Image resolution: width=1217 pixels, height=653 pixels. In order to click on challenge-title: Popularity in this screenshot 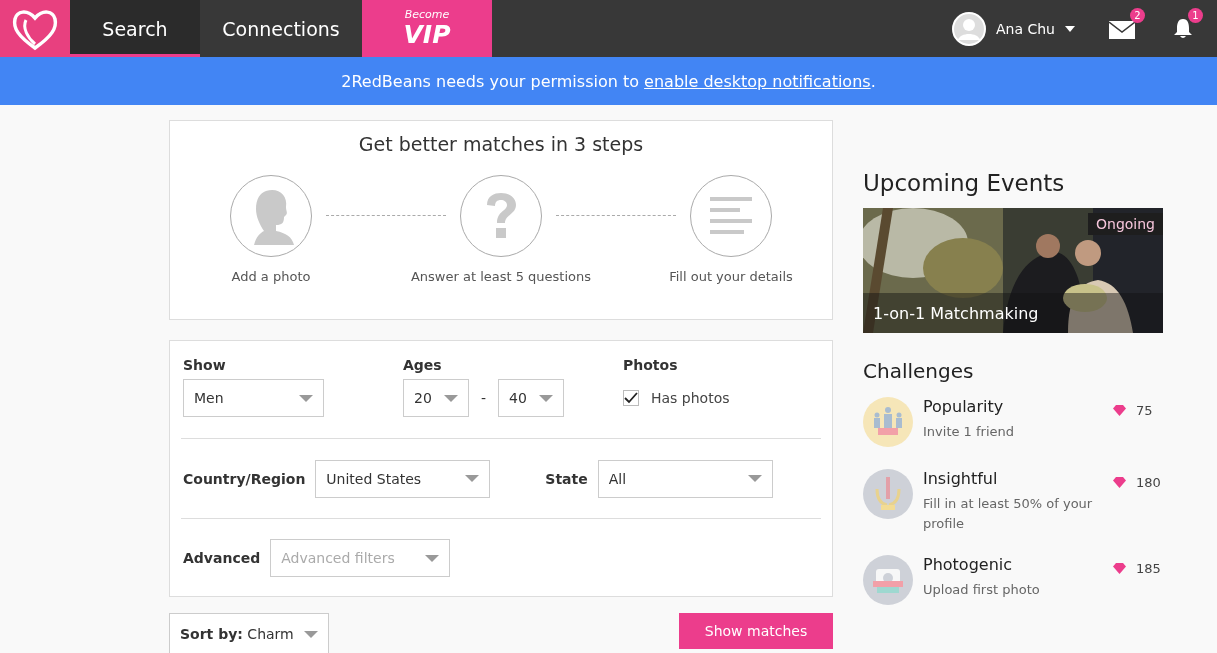, I will do `click(964, 406)`.